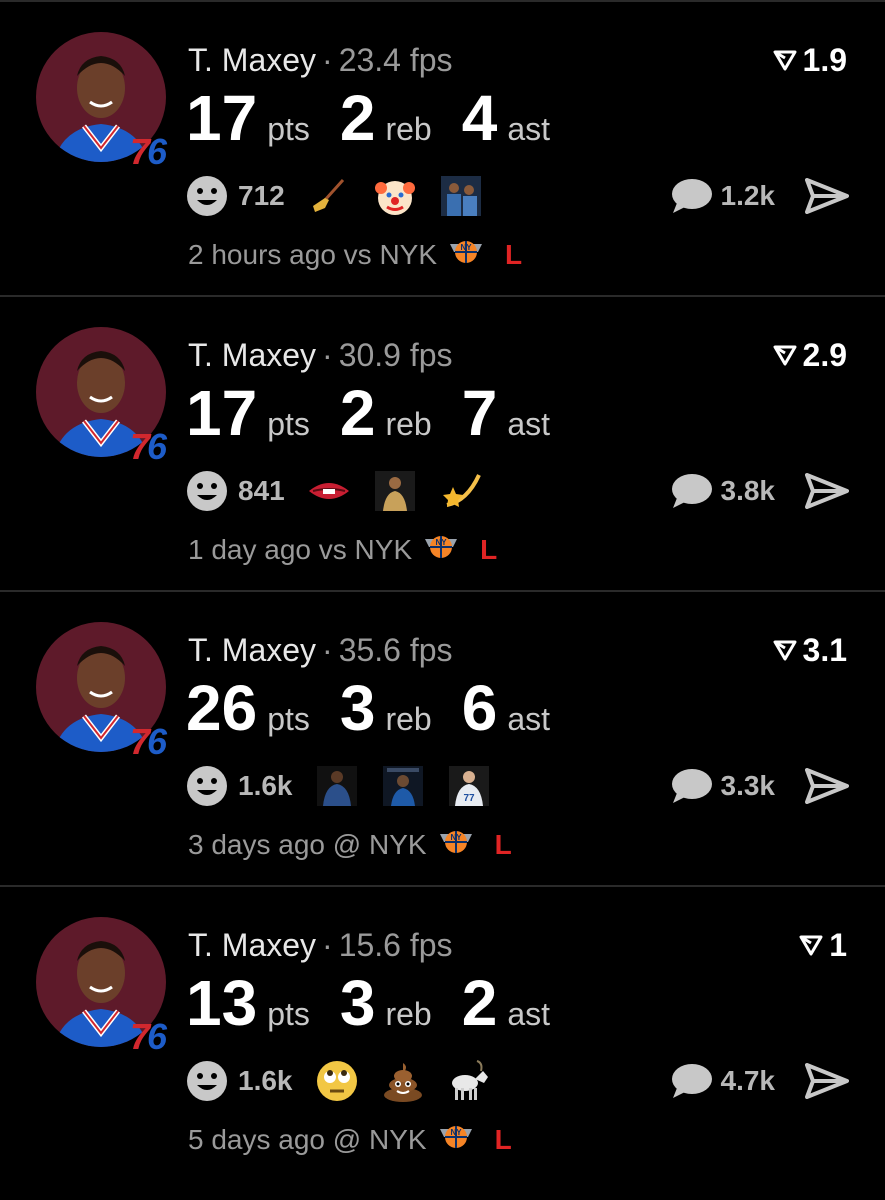  I want to click on player-card-icon, so click(403, 786).